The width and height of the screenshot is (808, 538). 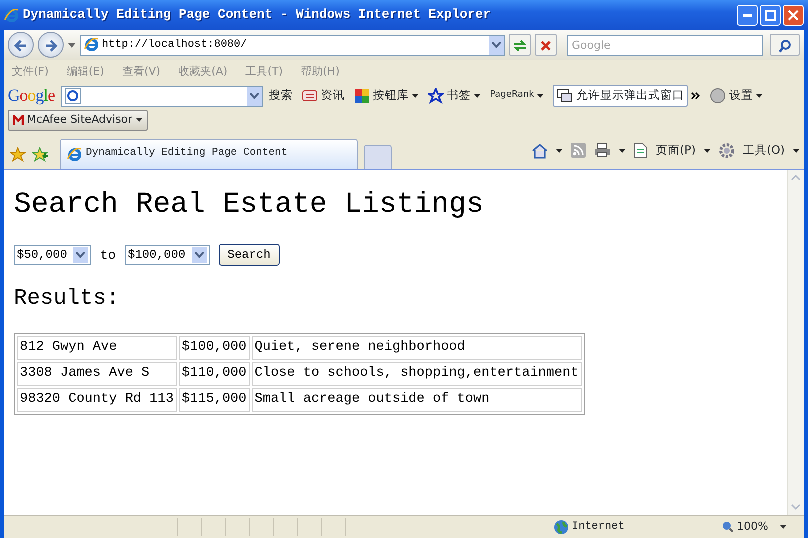 What do you see at coordinates (676, 151) in the screenshot?
I see `command-button: 页面(P)` at bounding box center [676, 151].